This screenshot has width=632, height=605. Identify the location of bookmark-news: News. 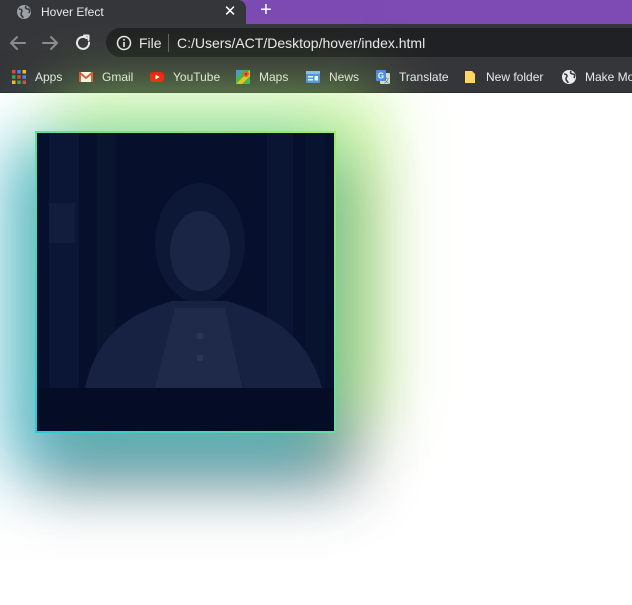
(332, 76).